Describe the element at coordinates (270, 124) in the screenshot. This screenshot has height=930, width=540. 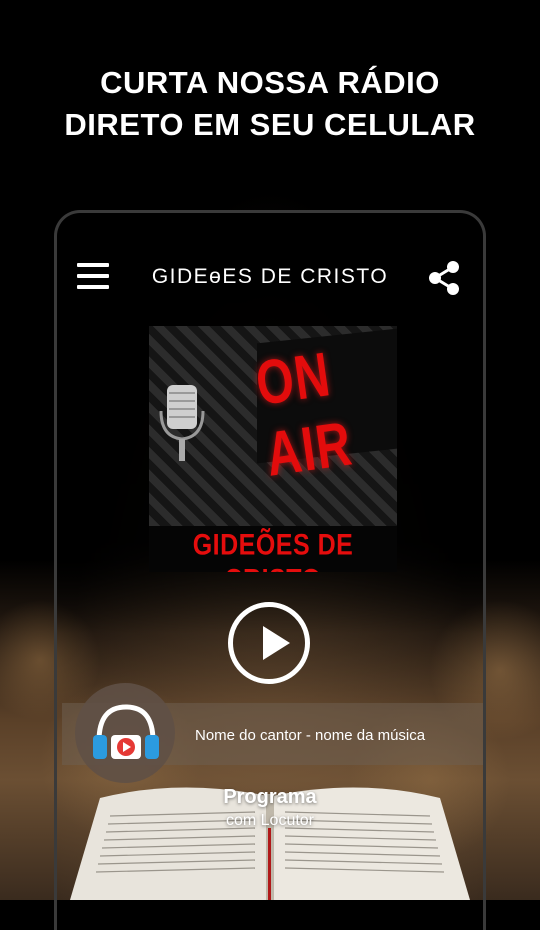
I see `headline-line-2: DIRETO EM SEU CELULAR` at that location.